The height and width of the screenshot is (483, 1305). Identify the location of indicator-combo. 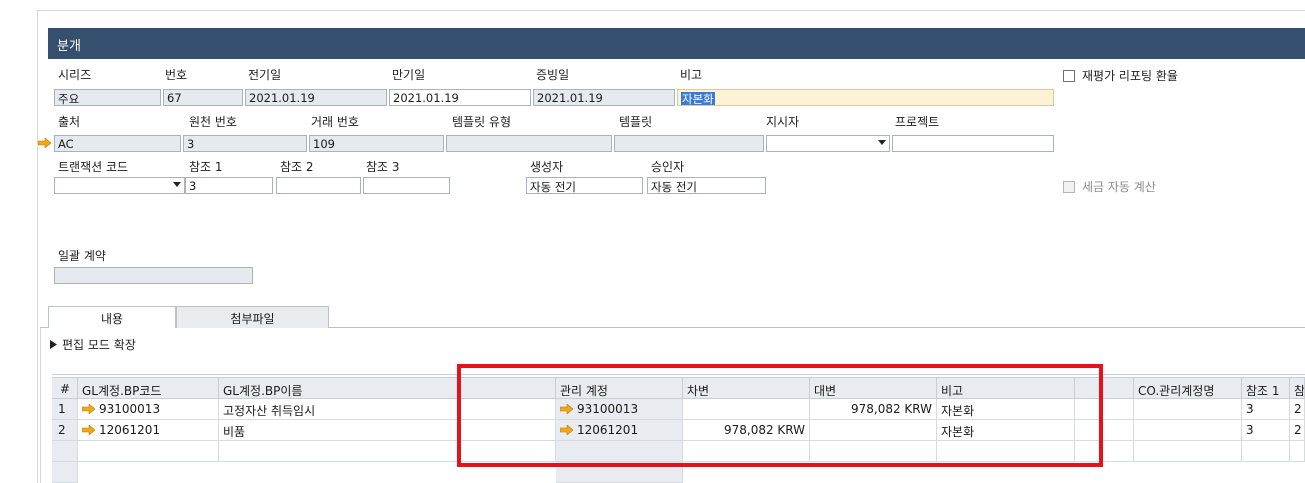
(828, 143).